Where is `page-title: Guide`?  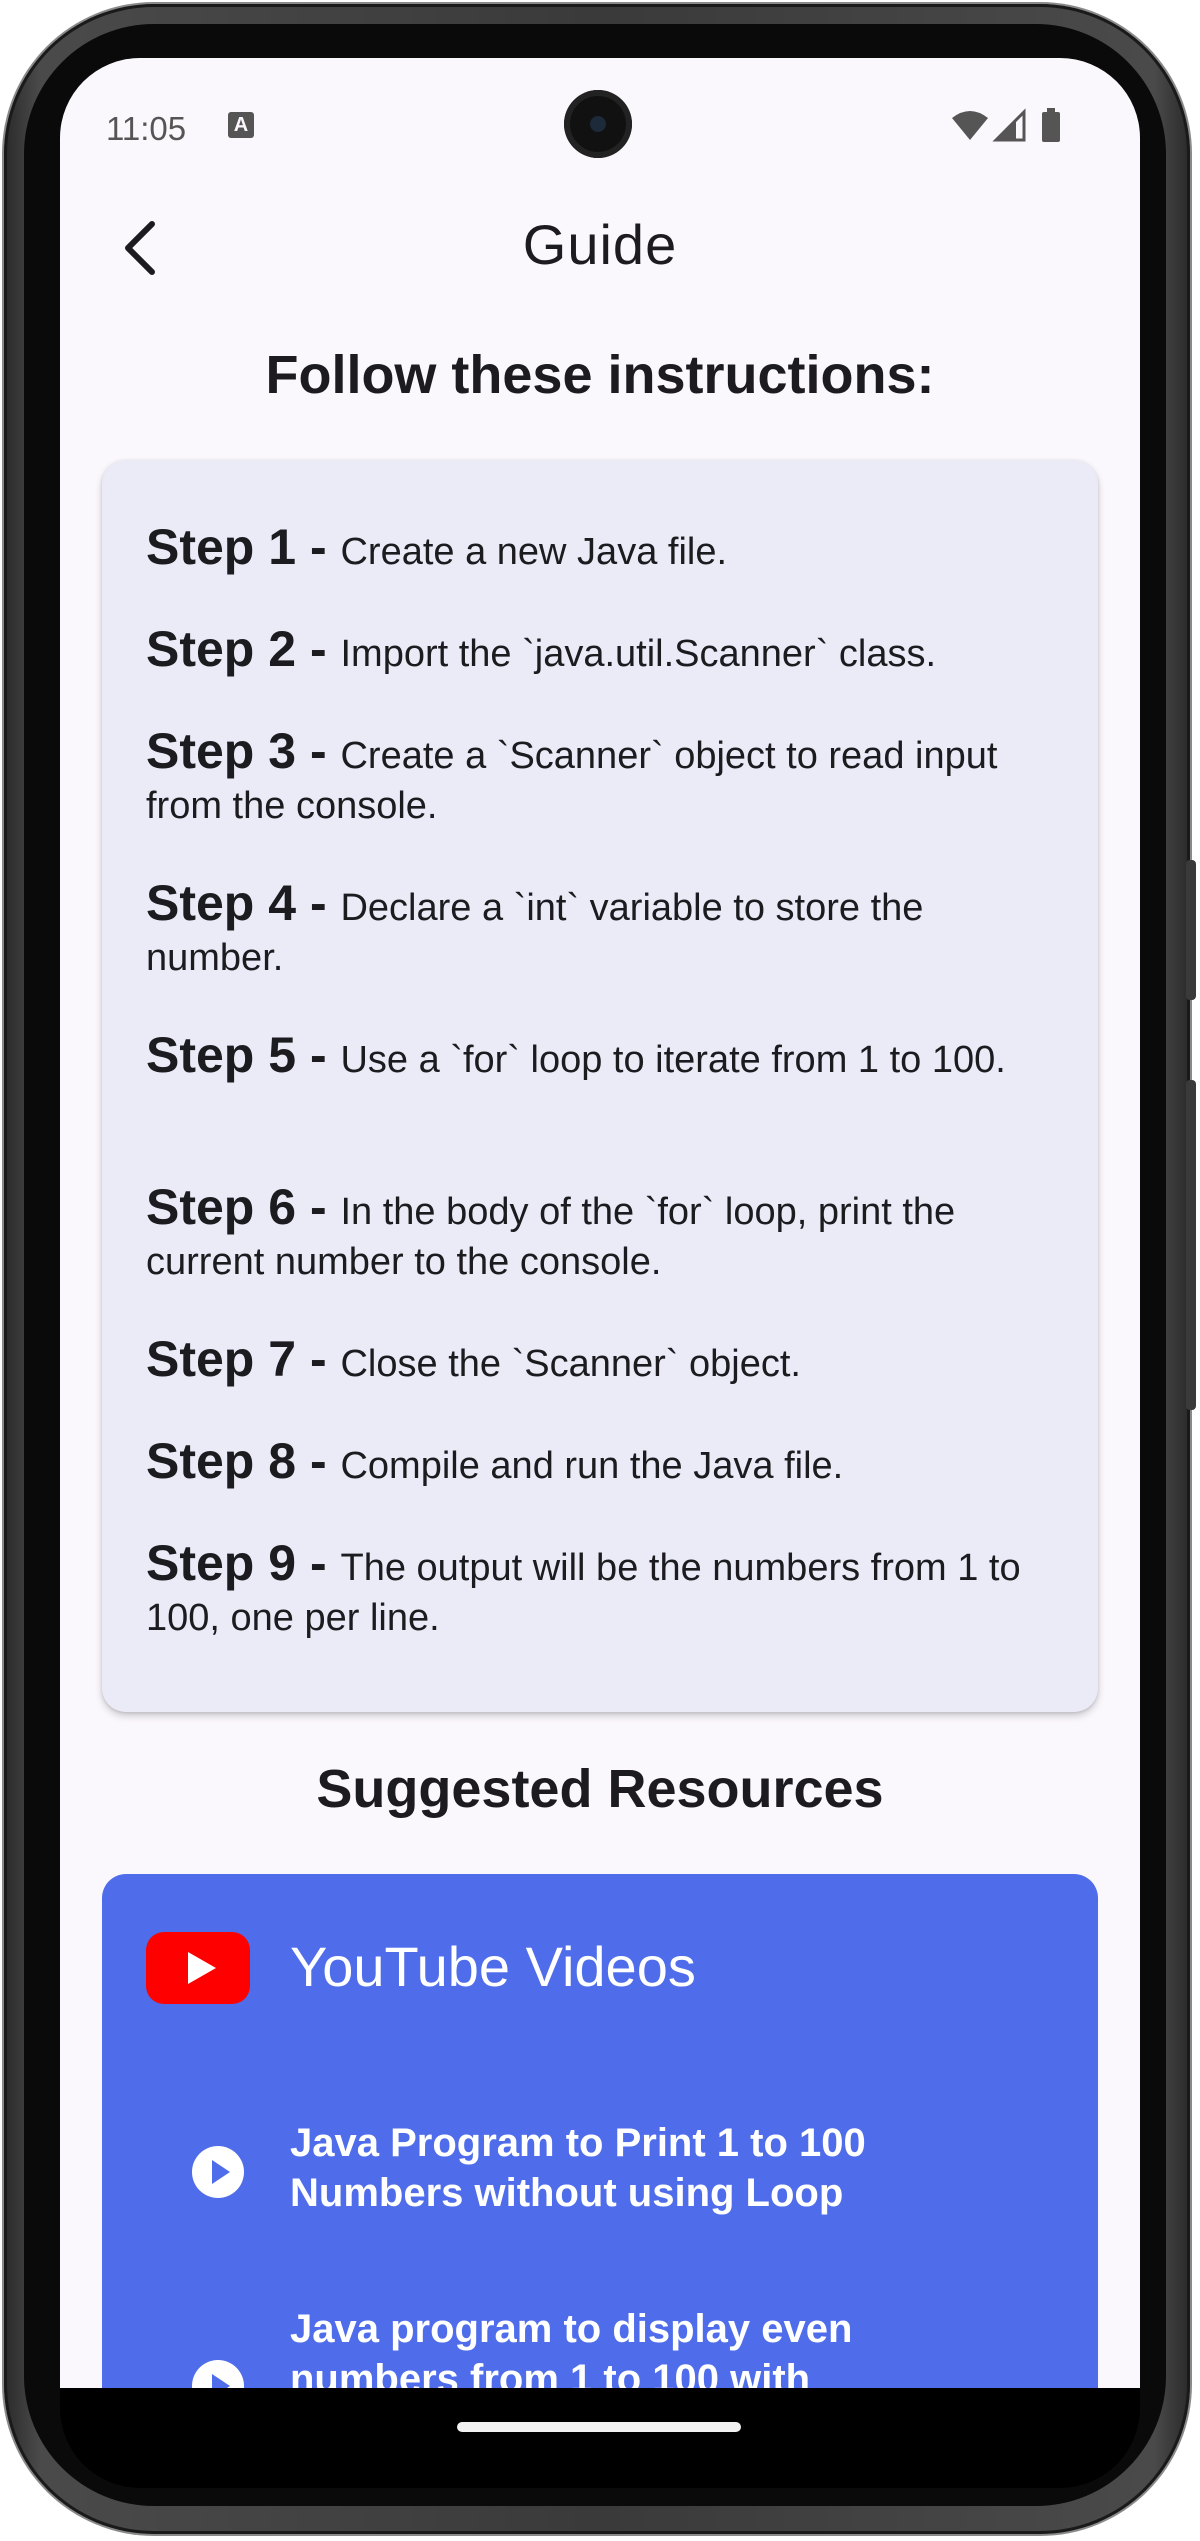 page-title: Guide is located at coordinates (600, 244).